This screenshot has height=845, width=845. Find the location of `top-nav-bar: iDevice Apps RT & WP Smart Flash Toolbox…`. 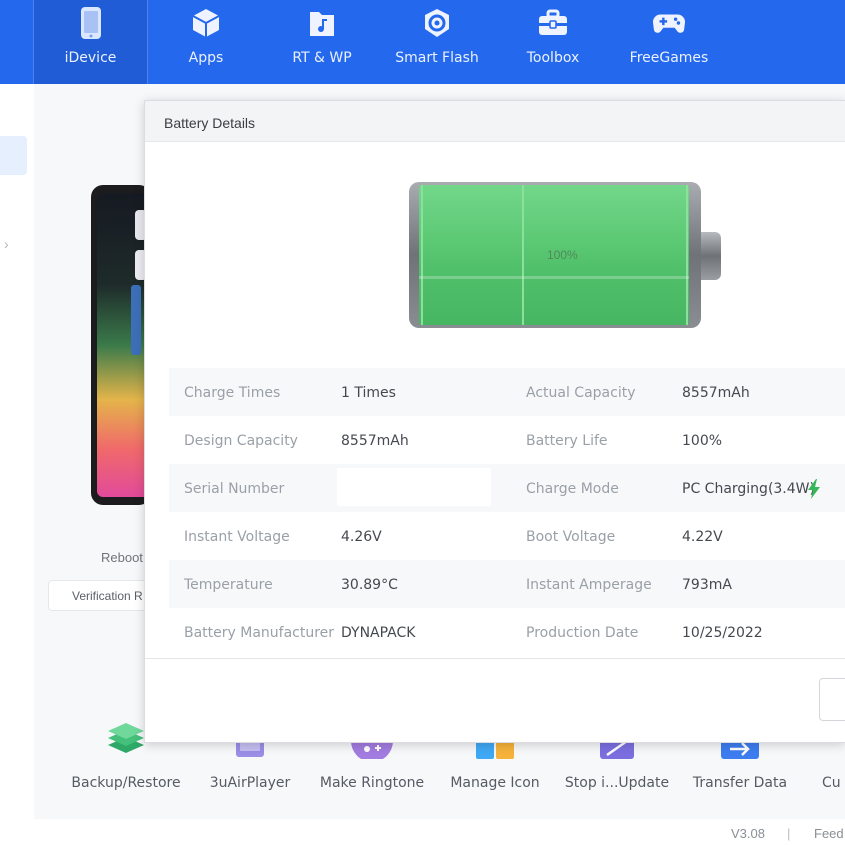

top-nav-bar: iDevice Apps RT & WP Smart Flash Toolbox… is located at coordinates (422, 42).